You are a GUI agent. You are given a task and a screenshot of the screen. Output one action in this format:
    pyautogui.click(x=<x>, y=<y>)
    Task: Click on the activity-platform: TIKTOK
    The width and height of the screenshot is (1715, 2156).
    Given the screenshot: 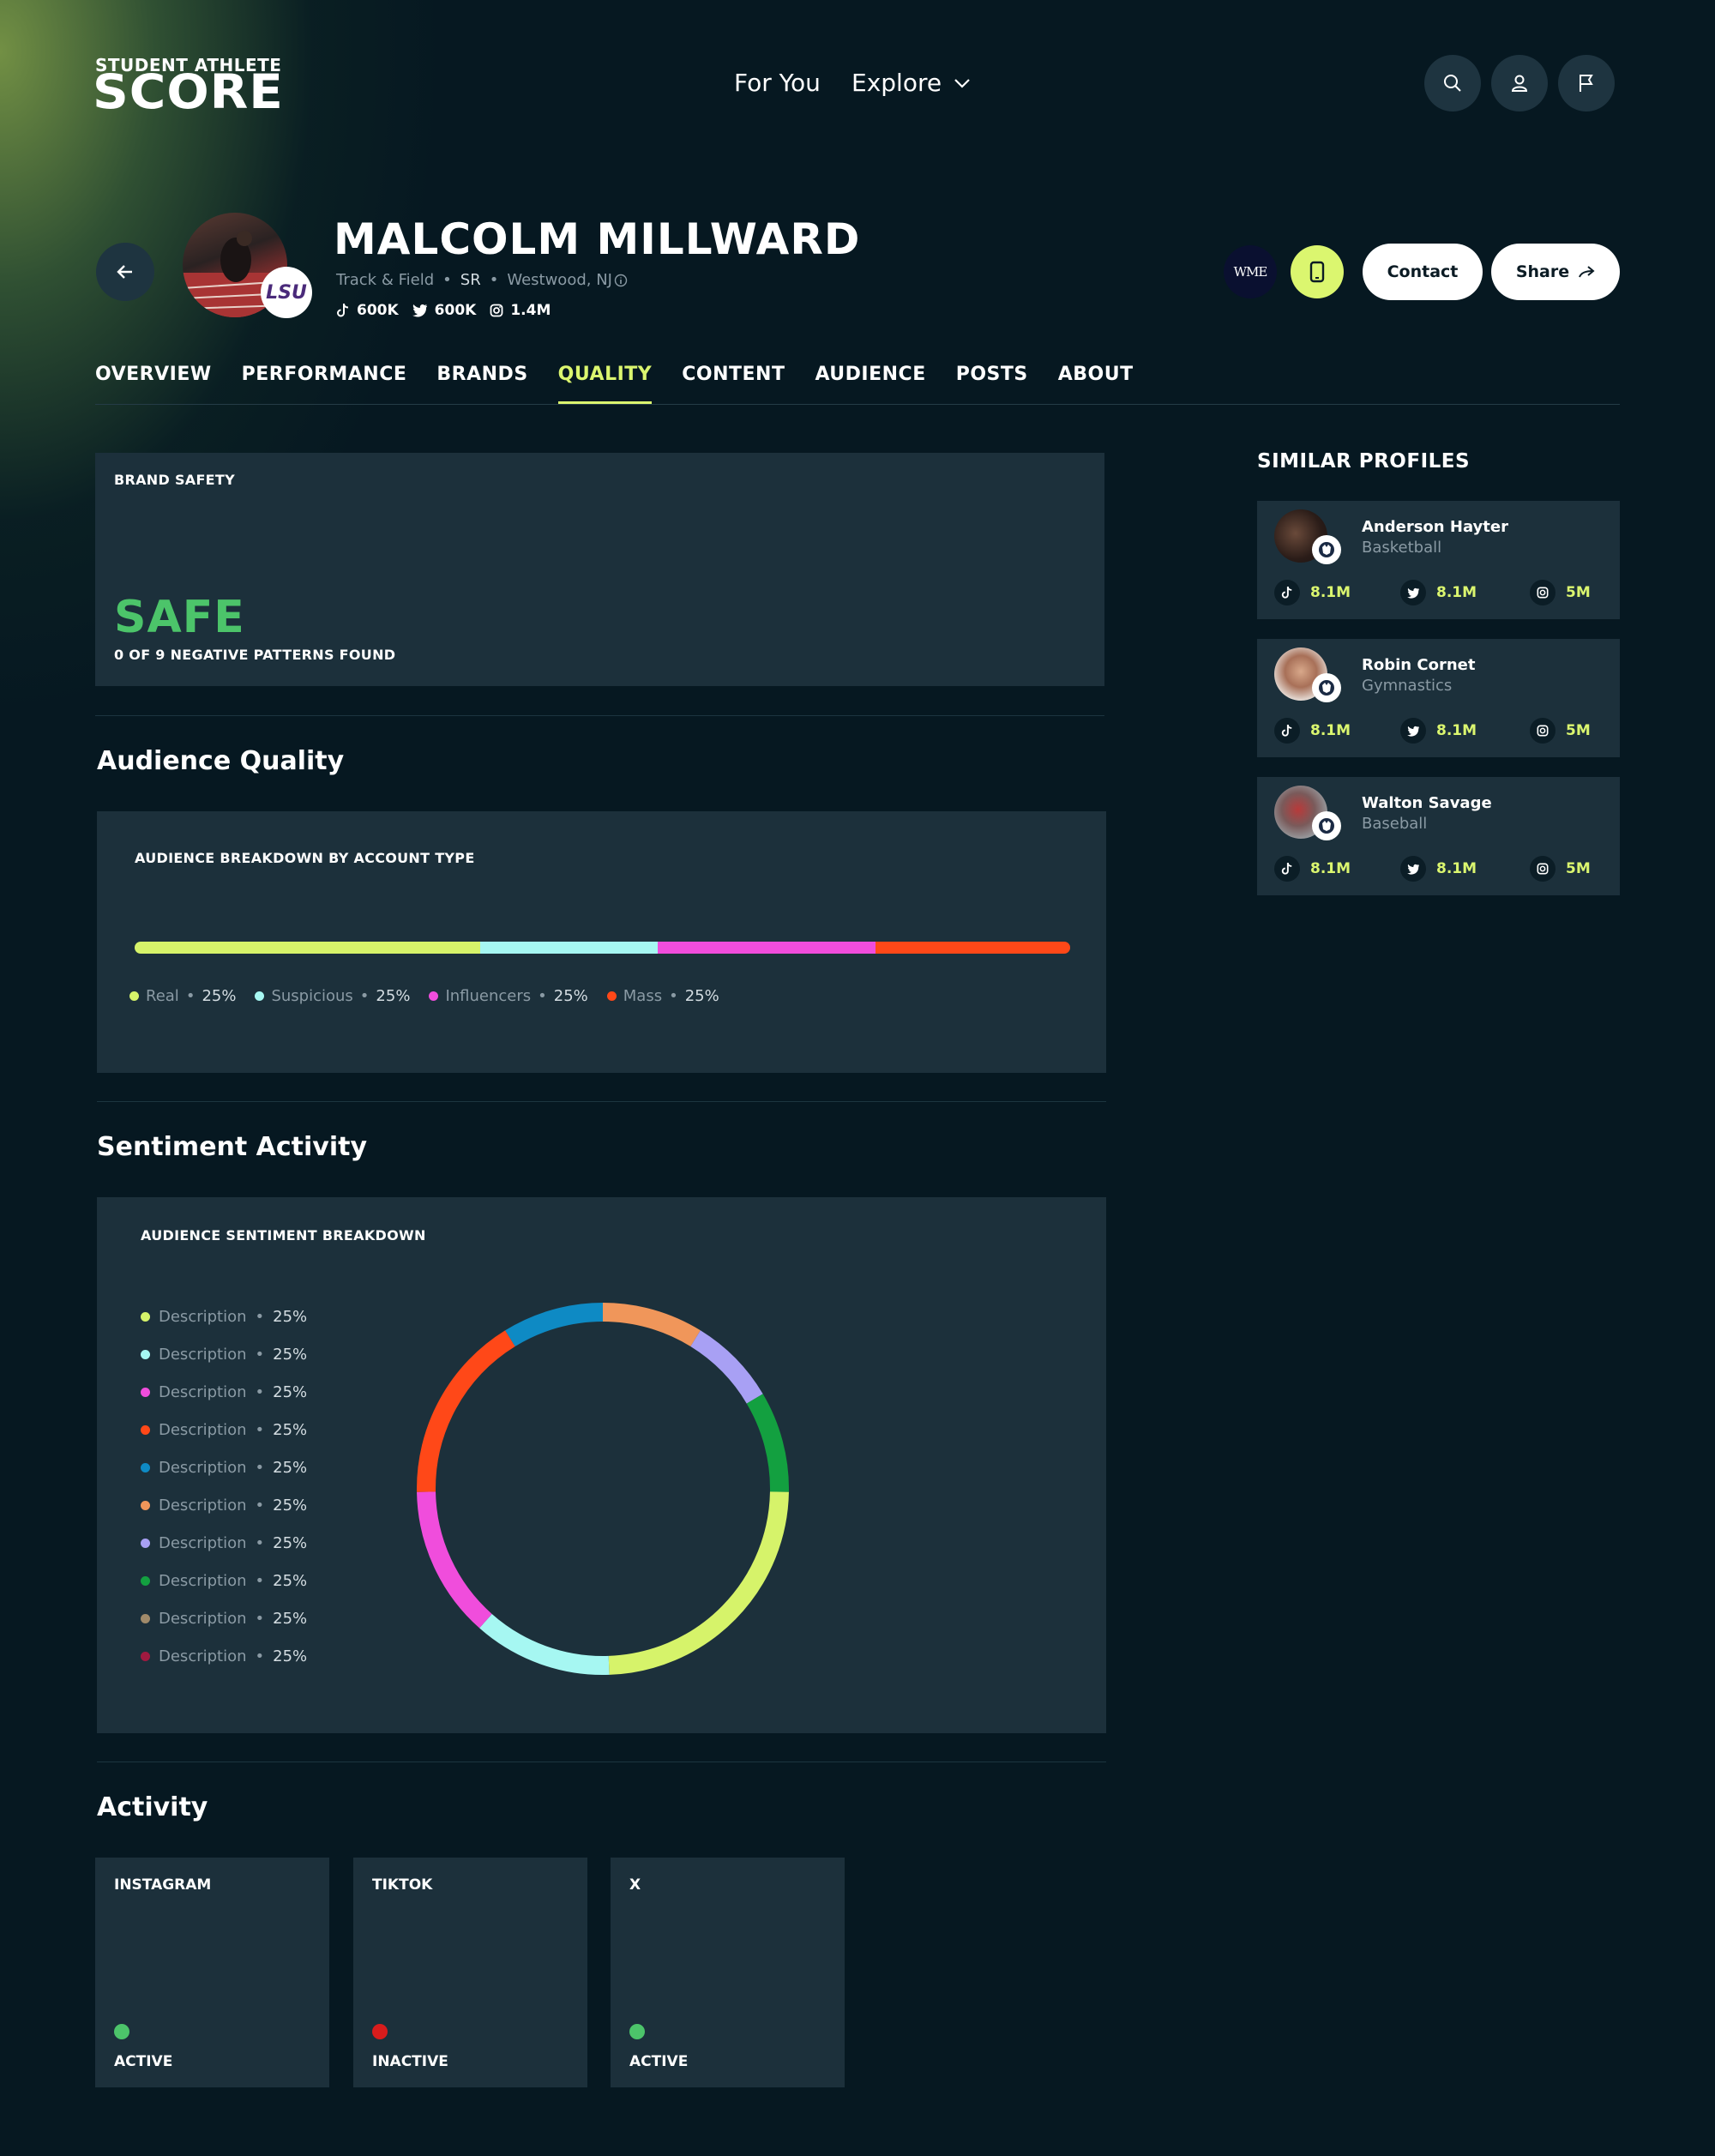 What is the action you would take?
    pyautogui.click(x=403, y=1885)
    